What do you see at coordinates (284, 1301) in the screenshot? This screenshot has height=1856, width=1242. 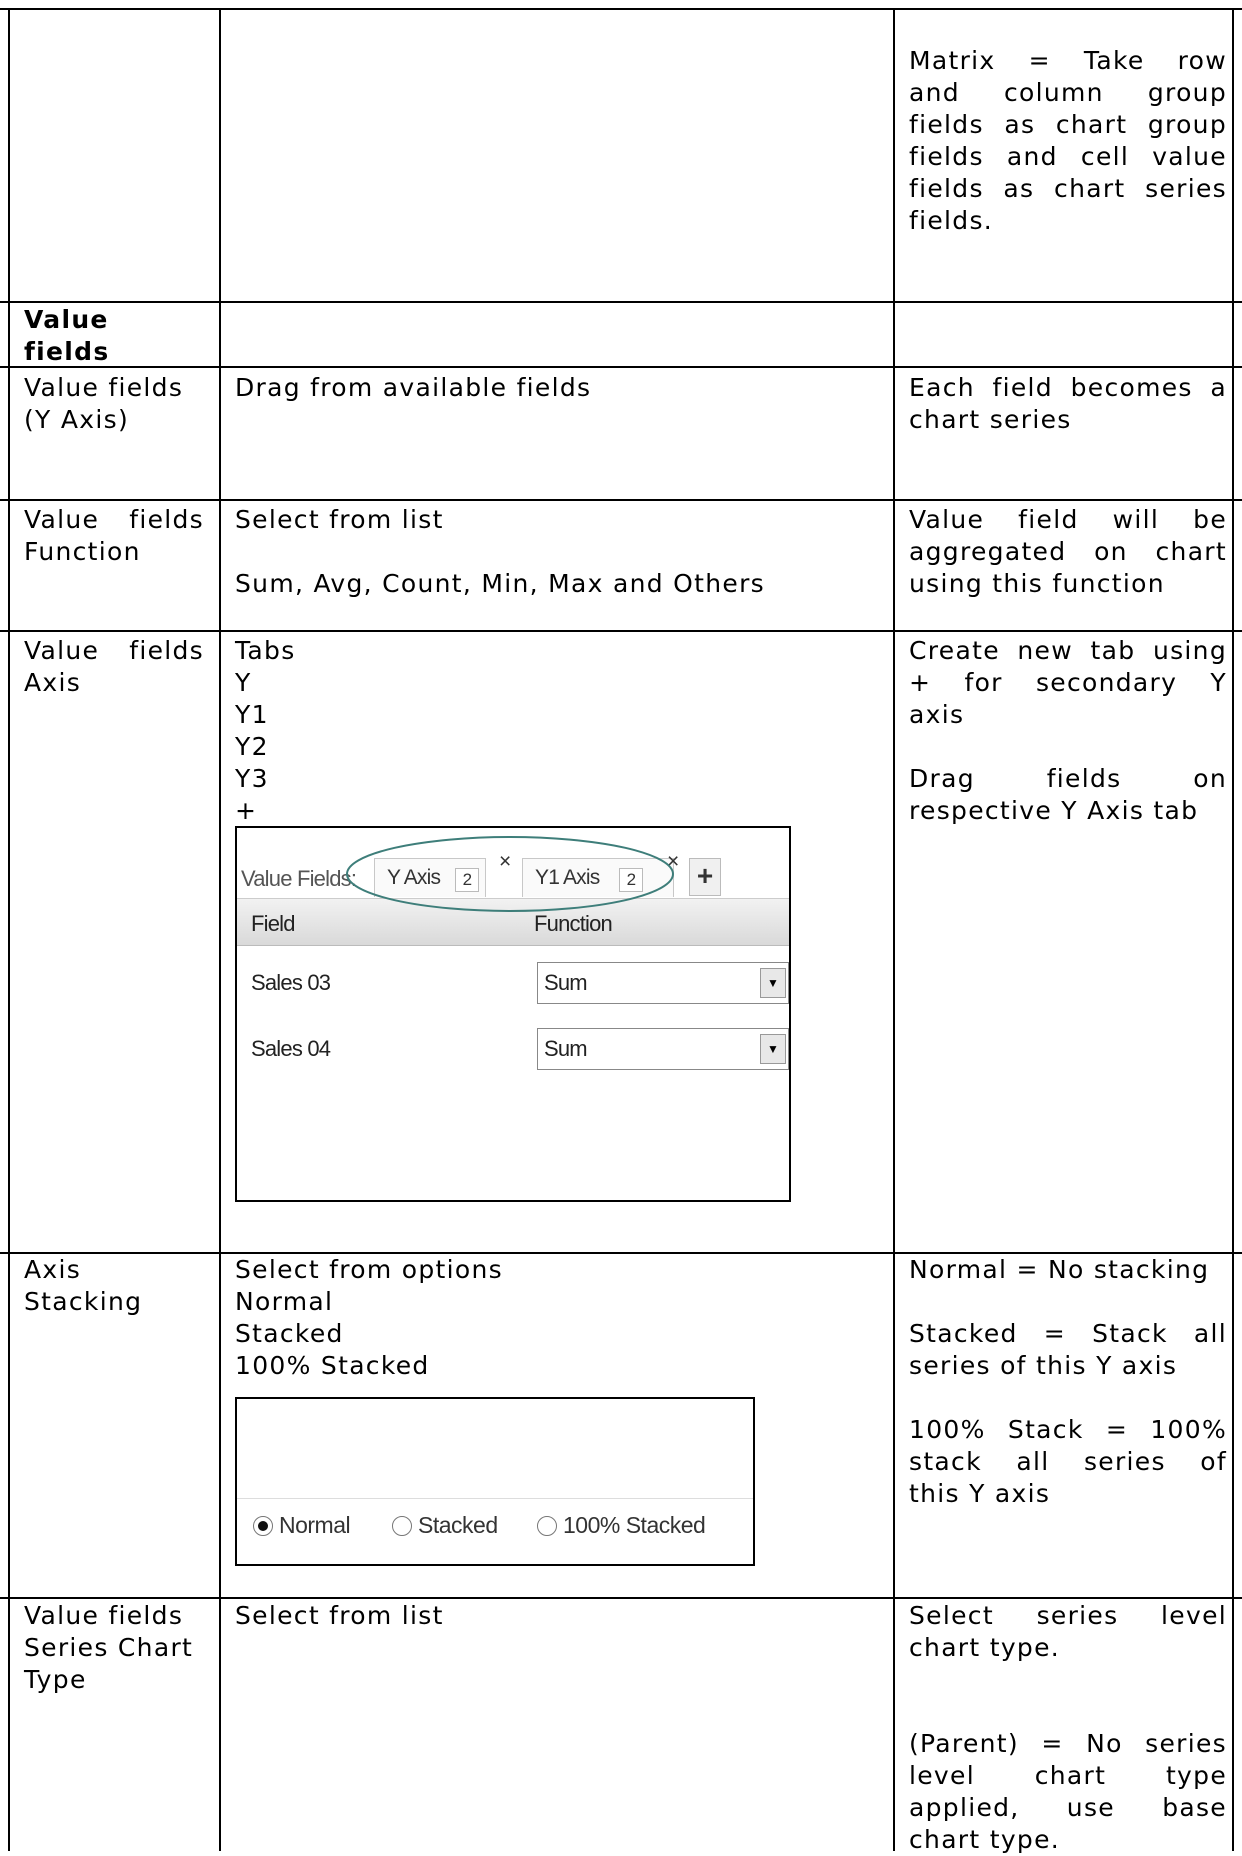 I see `text-line: Normal` at bounding box center [284, 1301].